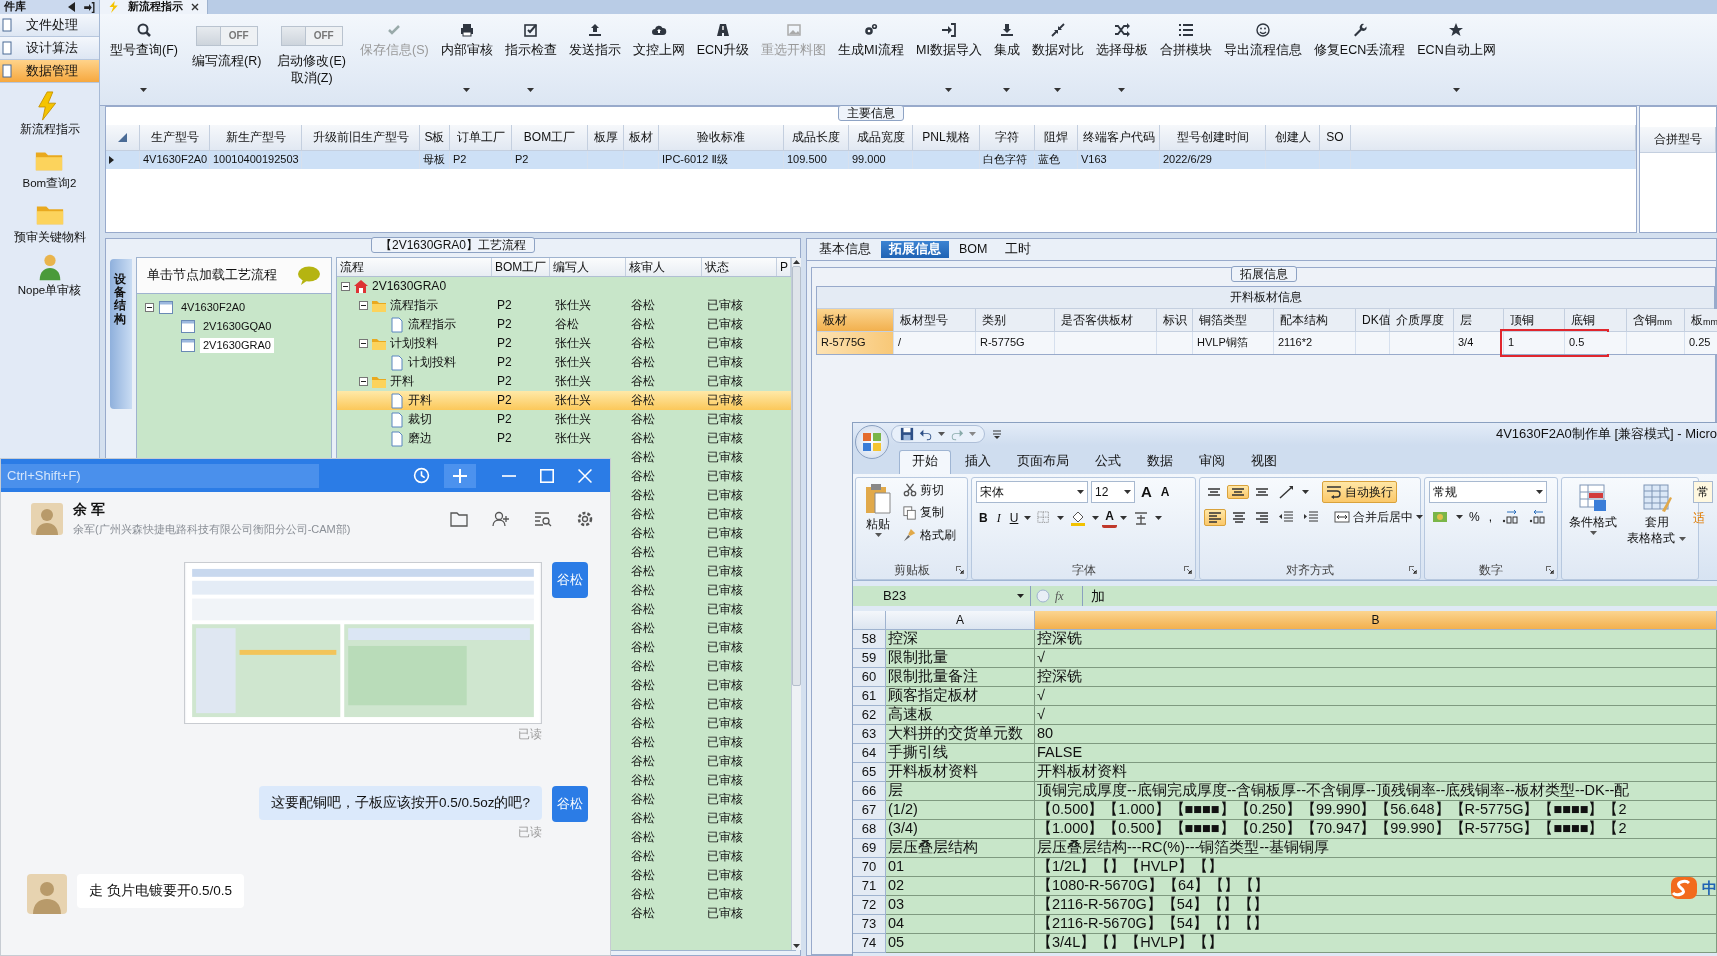 This screenshot has width=1717, height=956. Describe the element at coordinates (1474, 517) in the screenshot. I see `percent-button: %` at that location.